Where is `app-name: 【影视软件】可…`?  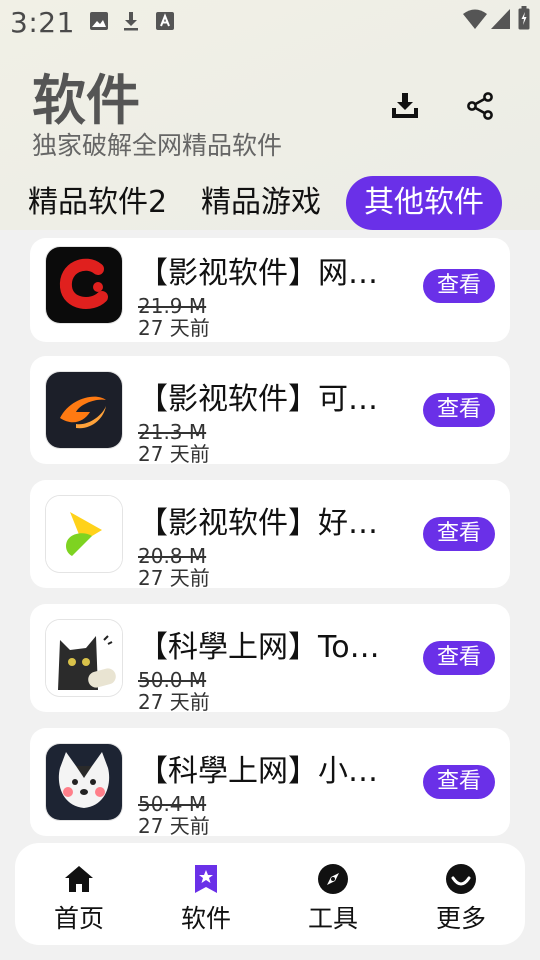
app-name: 【影视软件】可… is located at coordinates (258, 399).